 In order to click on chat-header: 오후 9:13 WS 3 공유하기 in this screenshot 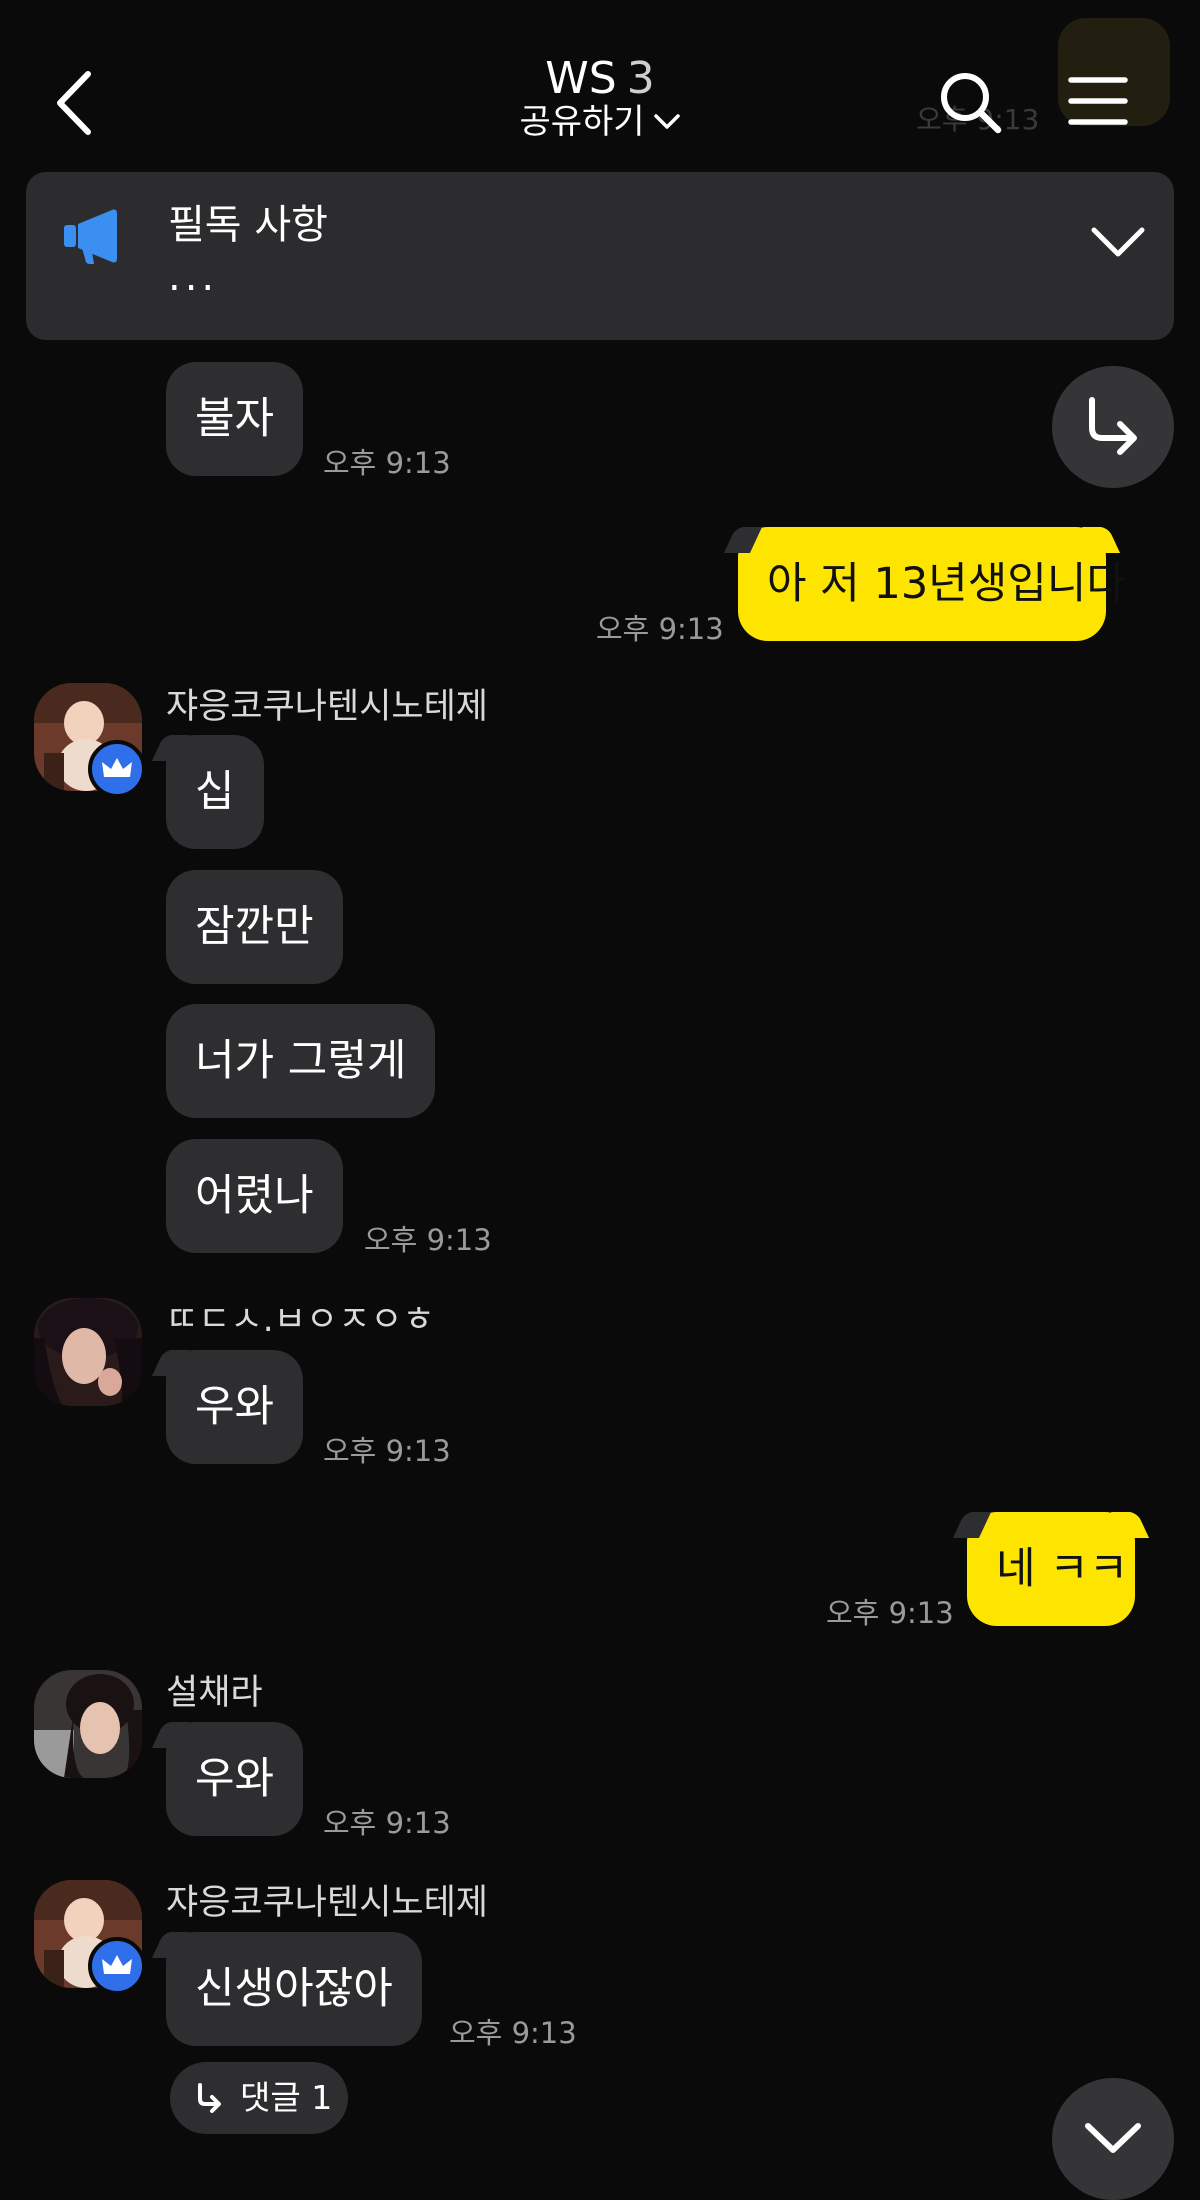, I will do `click(600, 82)`.